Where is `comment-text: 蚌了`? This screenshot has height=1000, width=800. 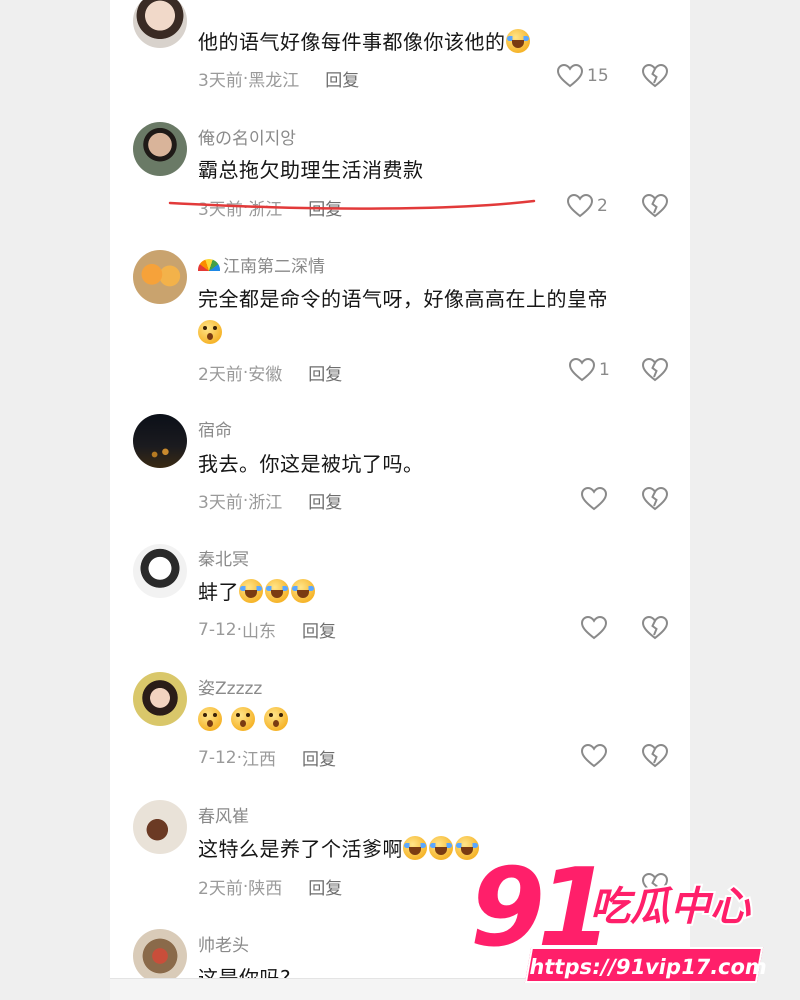
comment-text: 蚌了 is located at coordinates (423, 592).